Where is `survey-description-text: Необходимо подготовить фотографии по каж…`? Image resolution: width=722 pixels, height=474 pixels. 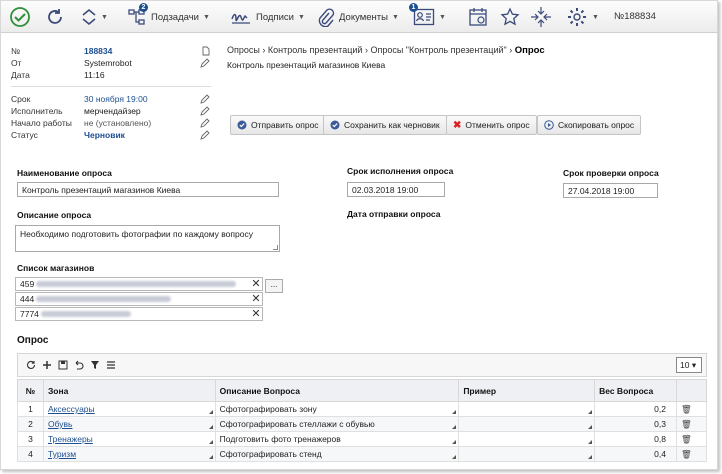
survey-description-text: Необходимо подготовить фотографии по каж… is located at coordinates (136, 234).